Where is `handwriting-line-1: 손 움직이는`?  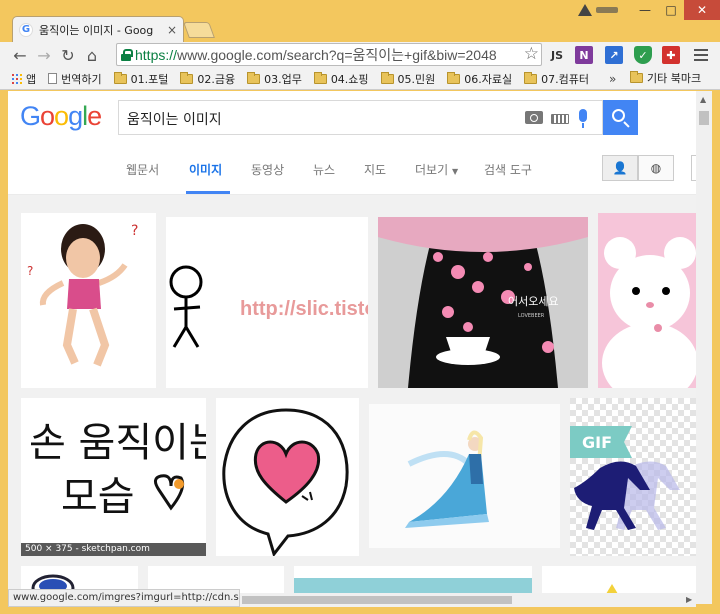 handwriting-line-1: 손 움직이는 is located at coordinates (117, 443).